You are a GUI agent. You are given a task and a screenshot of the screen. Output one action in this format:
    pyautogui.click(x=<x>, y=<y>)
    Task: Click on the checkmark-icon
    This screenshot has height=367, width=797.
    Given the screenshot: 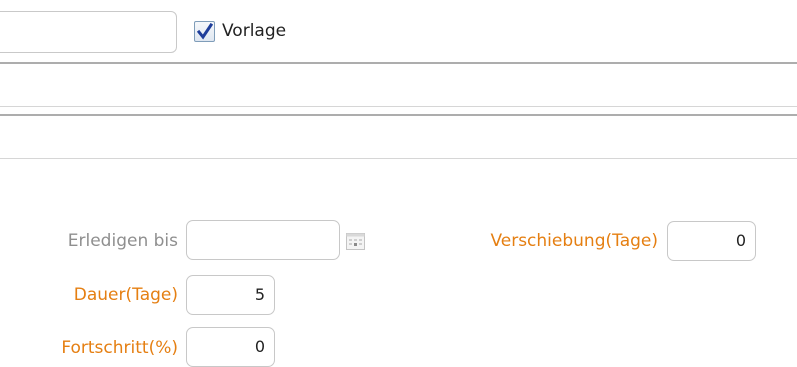 What is the action you would take?
    pyautogui.click(x=205, y=31)
    